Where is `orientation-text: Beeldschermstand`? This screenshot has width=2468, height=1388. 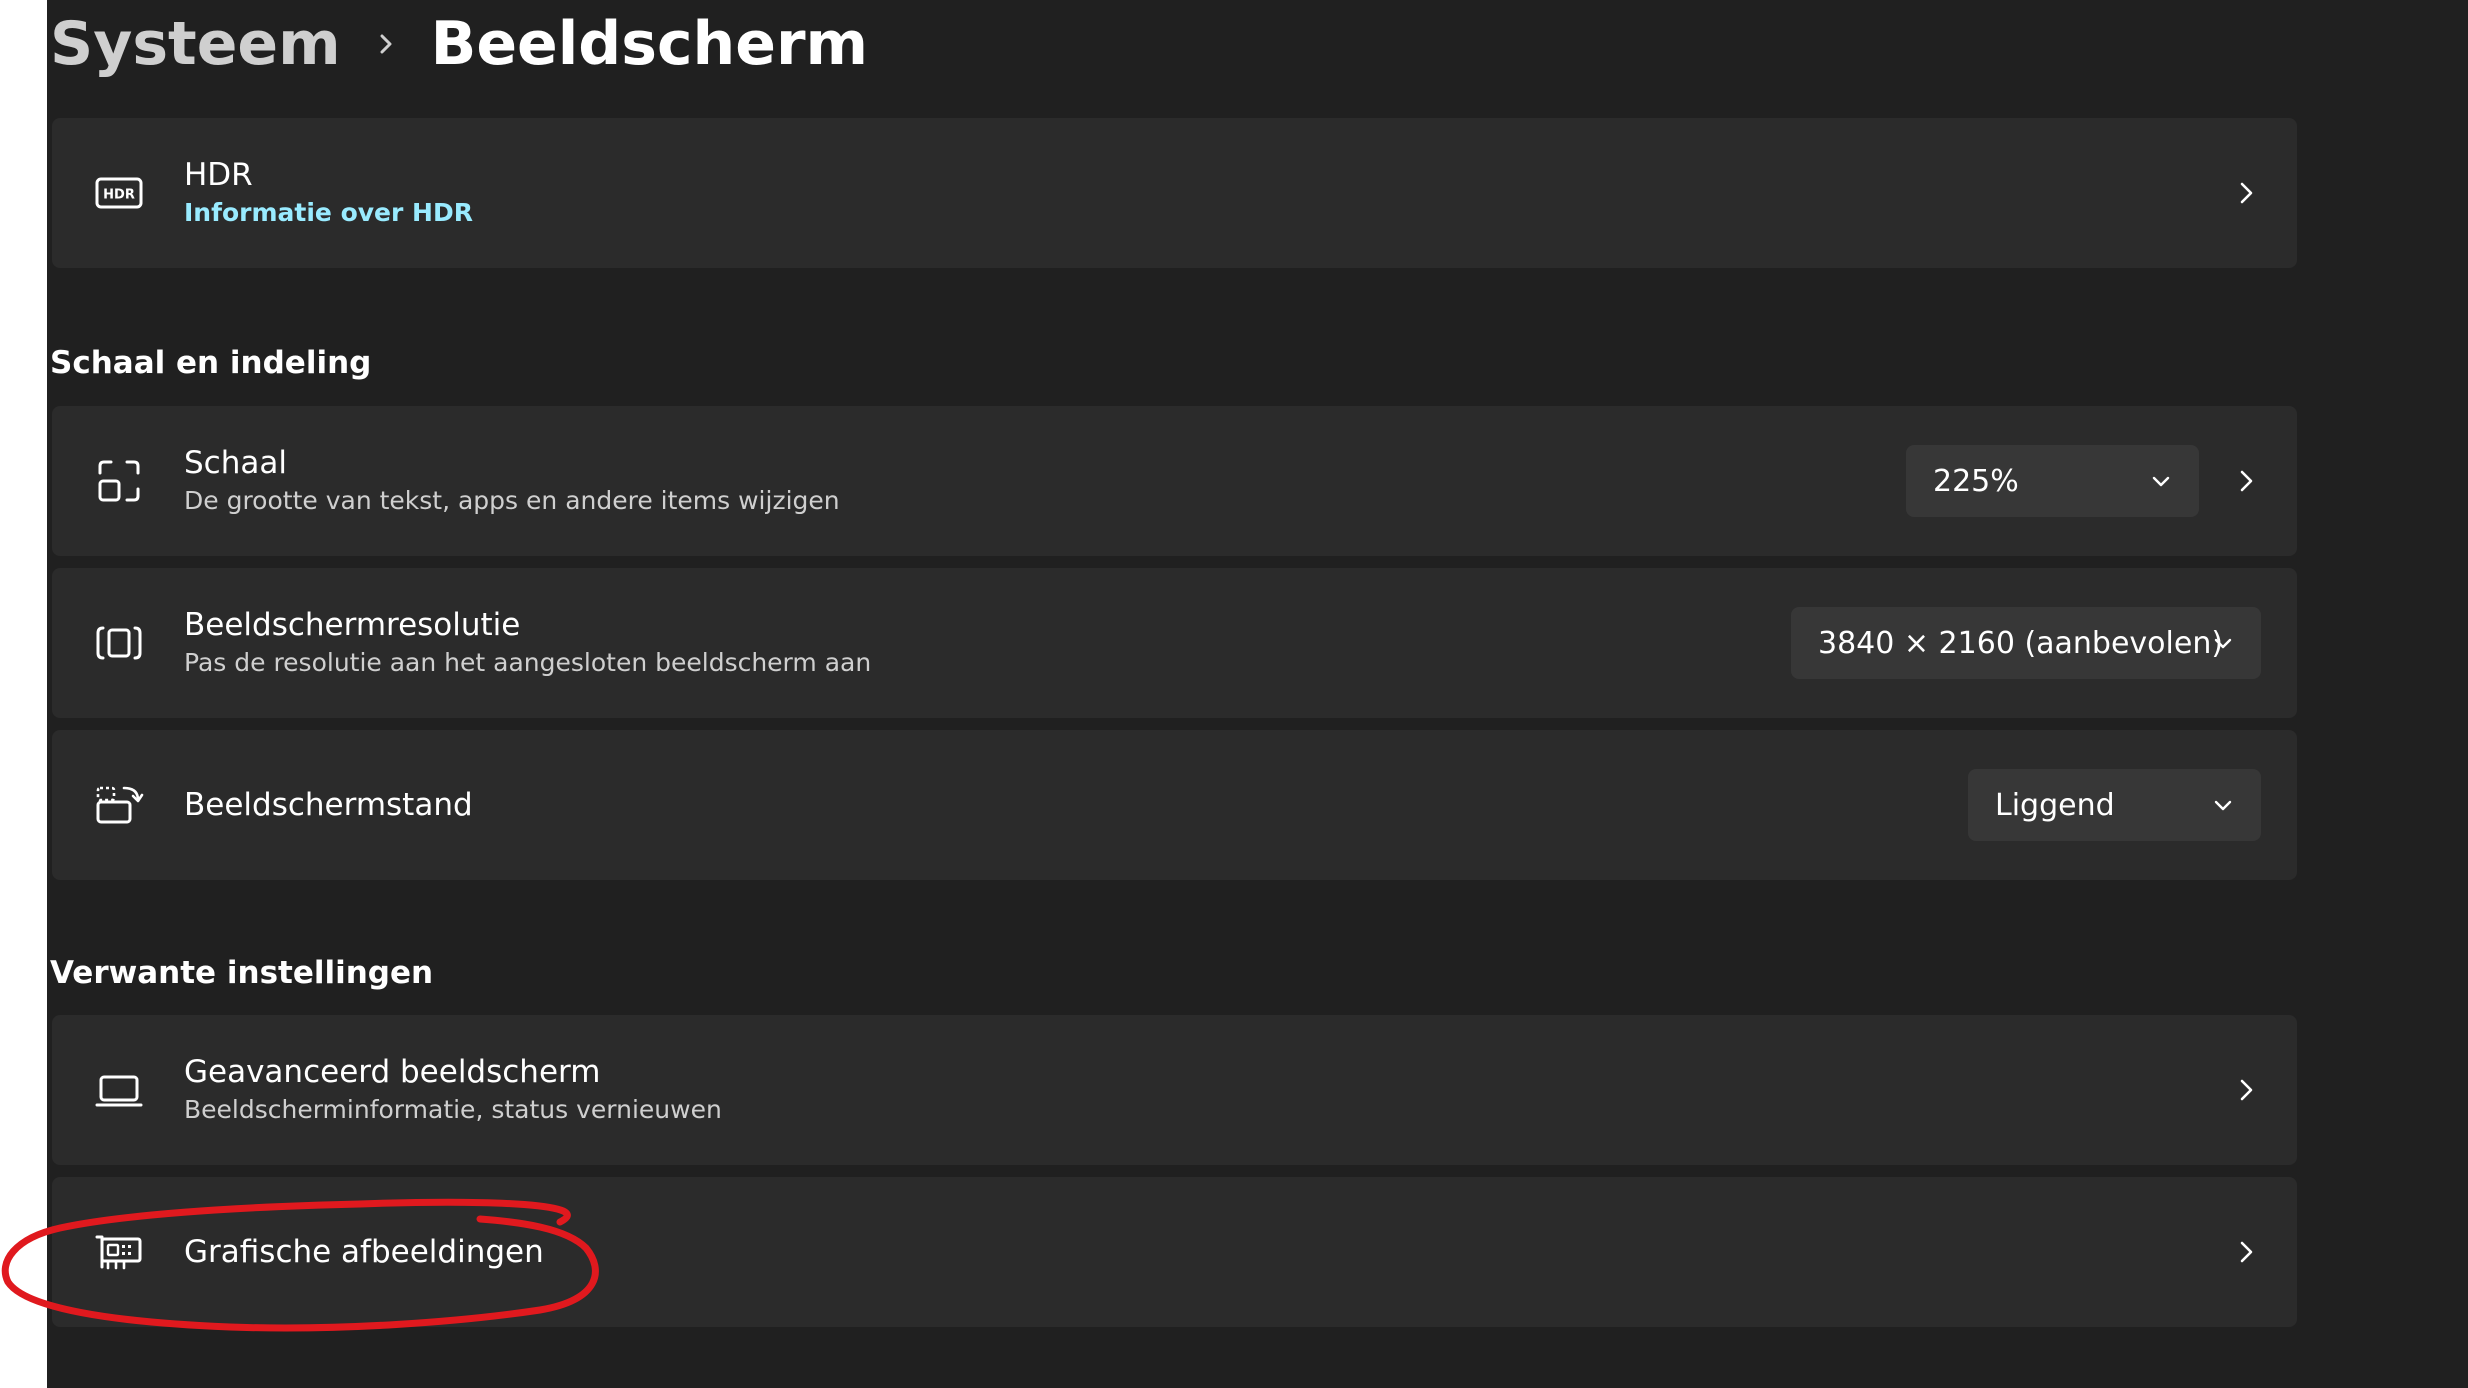 orientation-text: Beeldschermstand is located at coordinates (328, 805).